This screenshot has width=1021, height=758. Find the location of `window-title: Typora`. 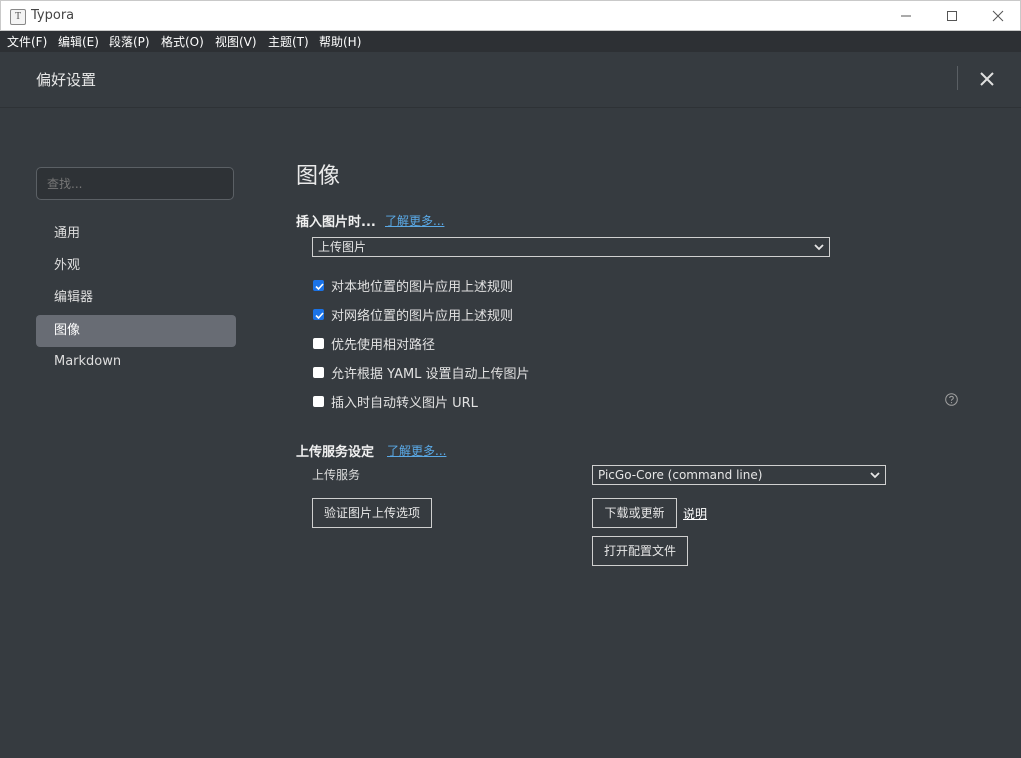

window-title: Typora is located at coordinates (53, 15).